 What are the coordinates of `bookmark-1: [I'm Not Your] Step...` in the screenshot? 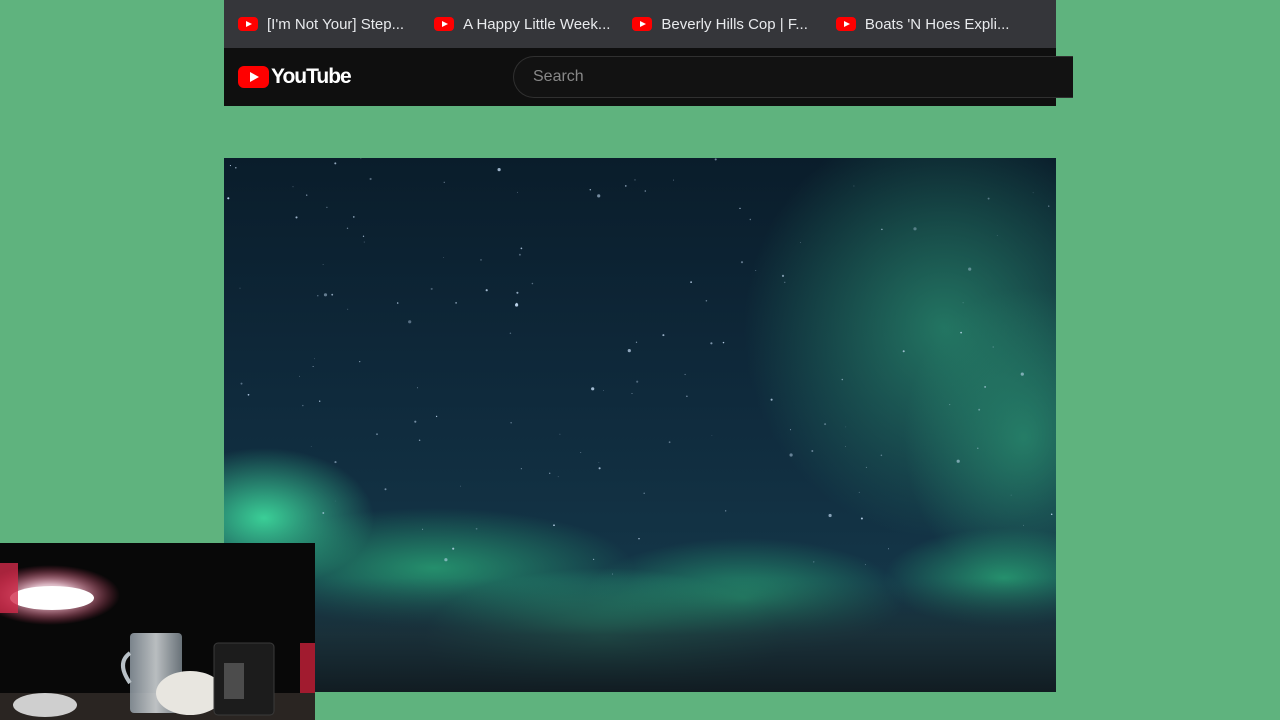 It's located at (321, 24).